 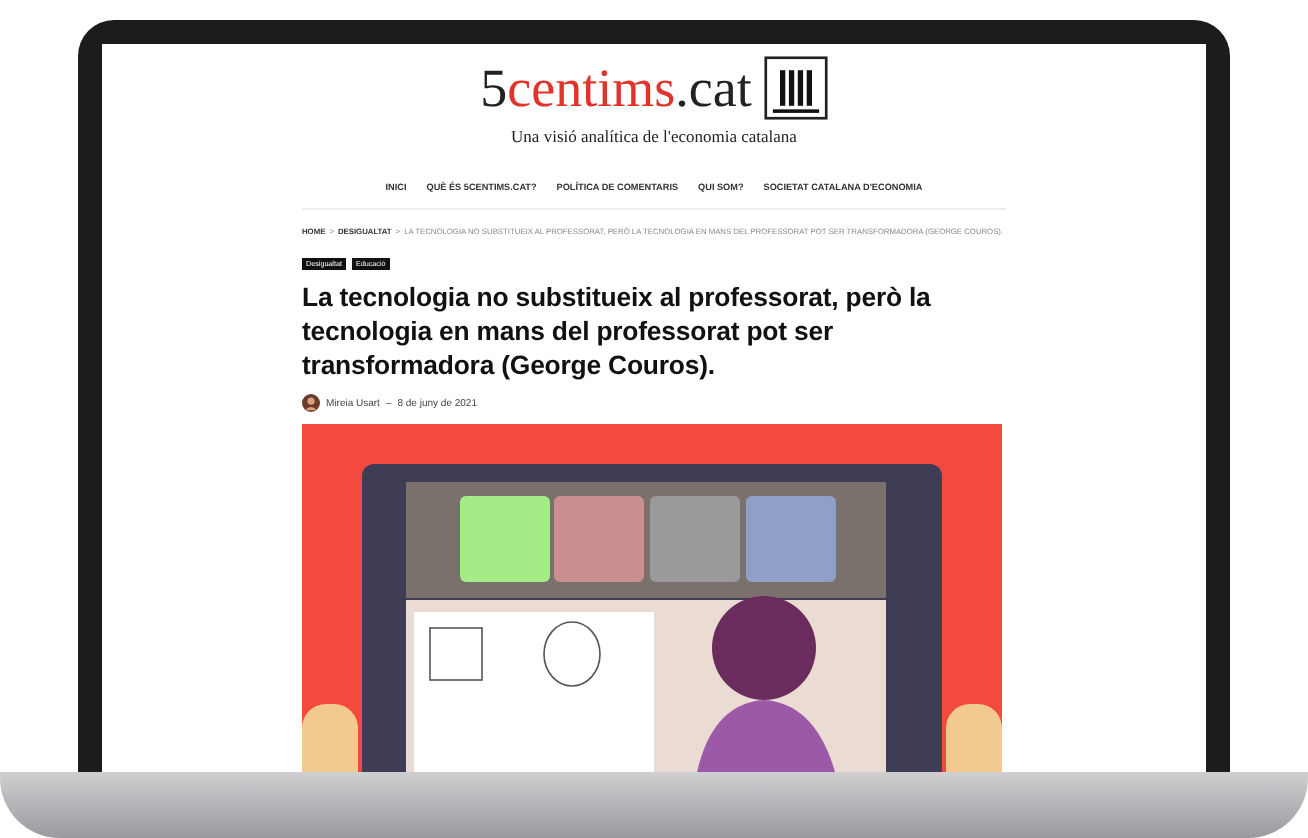 I want to click on avatar-icon, so click(x=311, y=403).